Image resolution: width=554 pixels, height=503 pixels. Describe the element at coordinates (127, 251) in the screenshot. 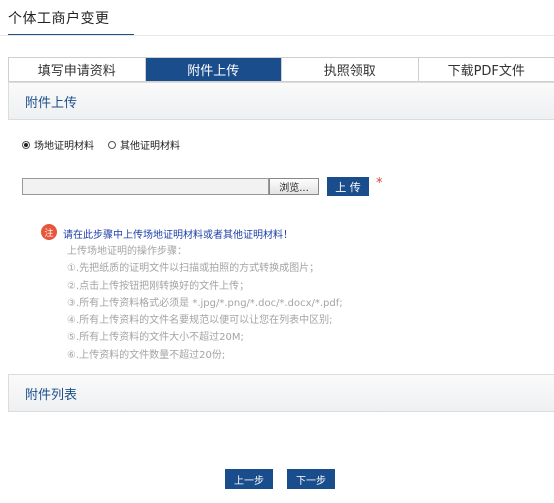

I see `instruction-line: 上传场地证明的操作步骤：` at that location.